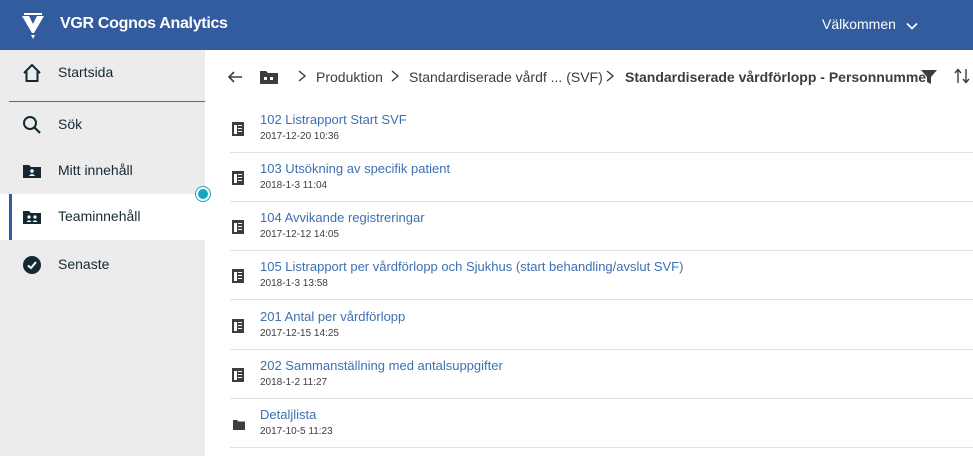 The height and width of the screenshot is (456, 973). Describe the element at coordinates (102, 125) in the screenshot. I see `sidebar-item-sok: Sök` at that location.